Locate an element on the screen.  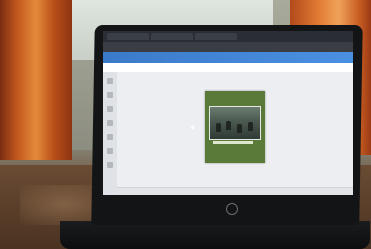
browser-titlebar is located at coordinates (228, 36).